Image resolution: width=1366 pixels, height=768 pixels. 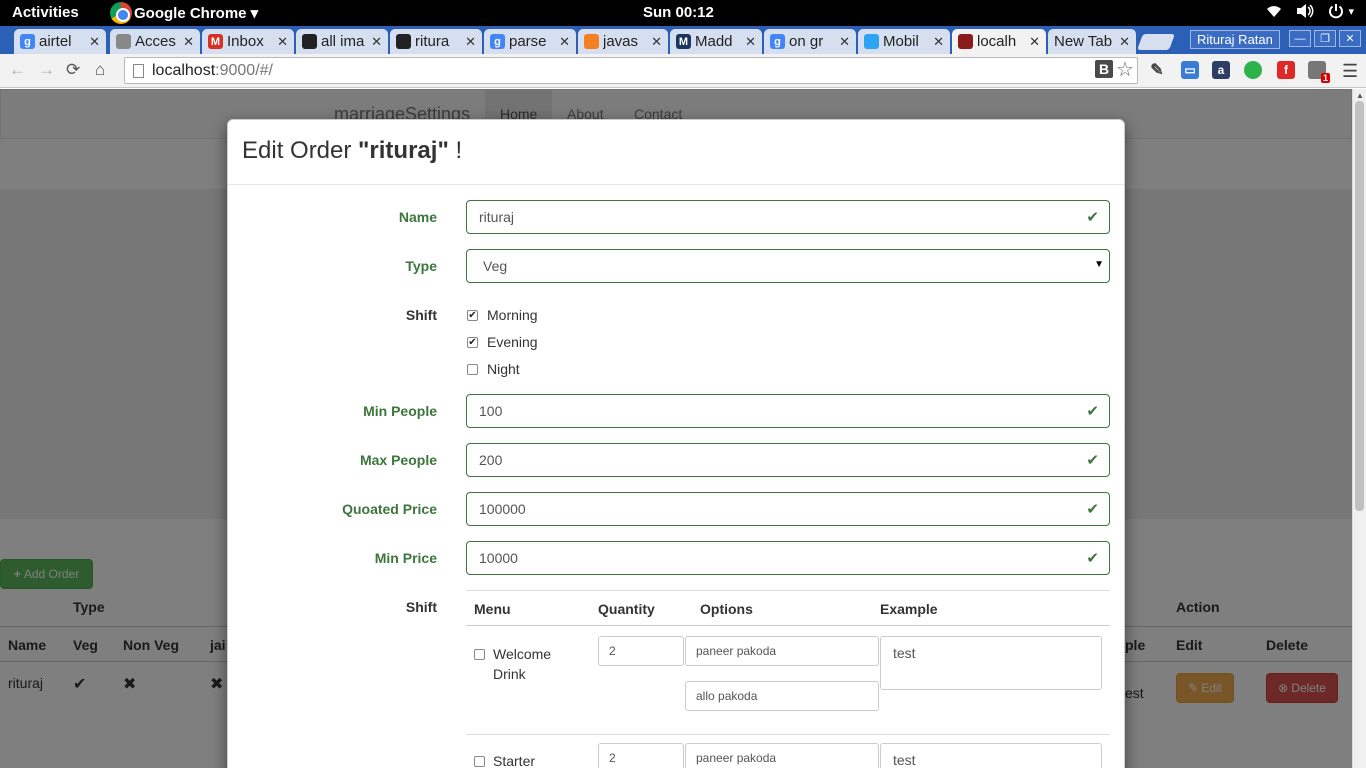 I want to click on eyedropper-icon: ✎, so click(x=1157, y=70).